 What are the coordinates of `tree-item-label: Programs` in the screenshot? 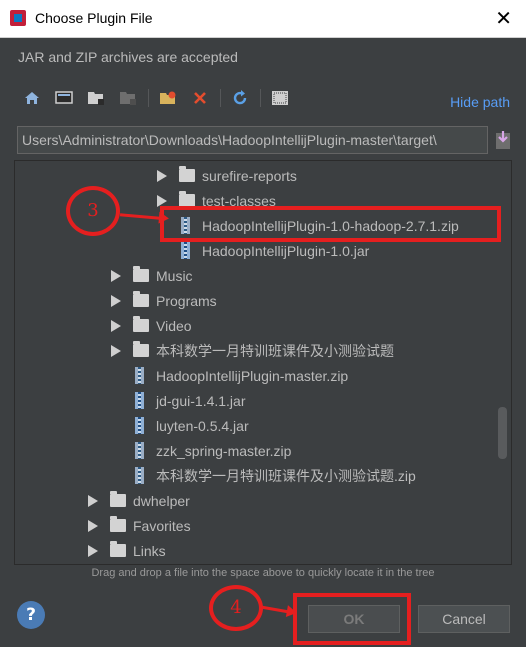 It's located at (186, 301).